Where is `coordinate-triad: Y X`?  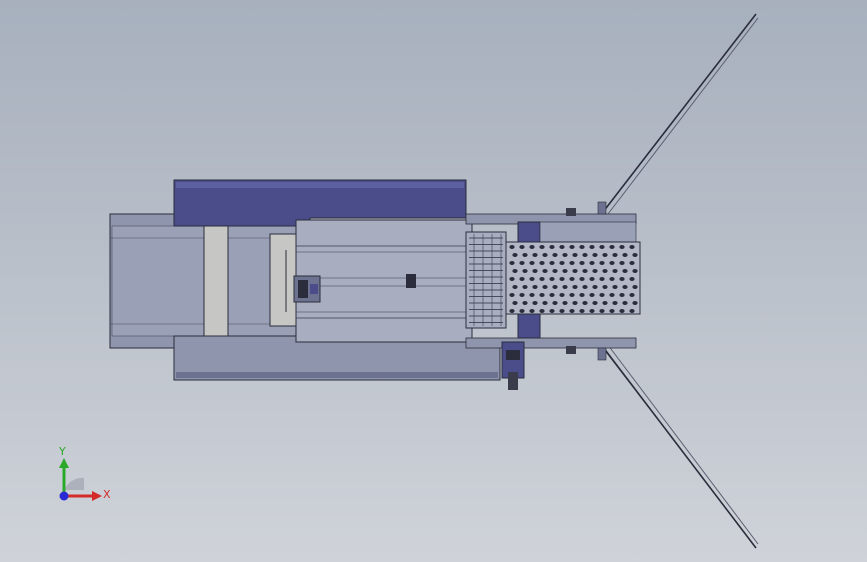 coordinate-triad: Y X is located at coordinates (84, 473).